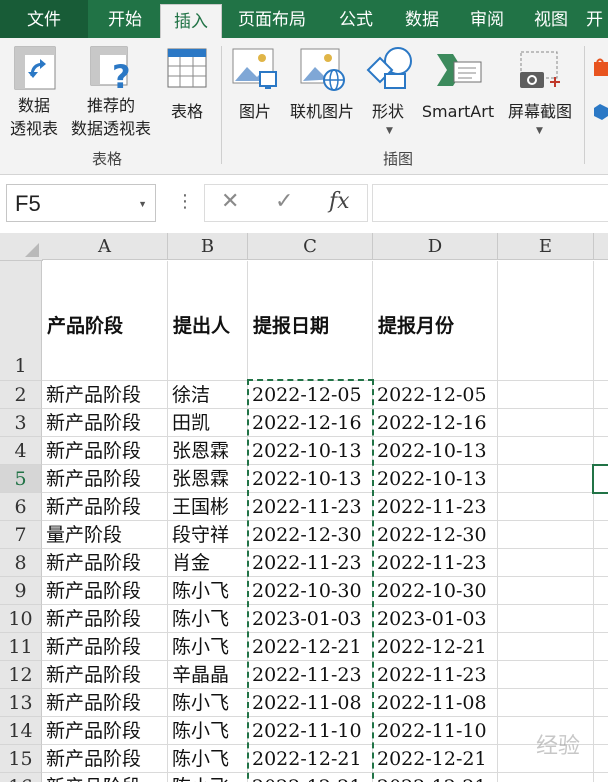 This screenshot has height=782, width=608. Describe the element at coordinates (142, 204) in the screenshot. I see `name-box-dropdown-icon: ▼` at that location.